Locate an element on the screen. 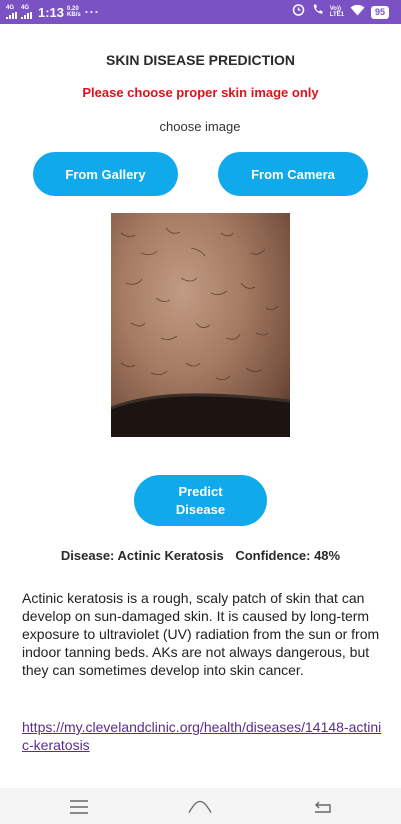 This screenshot has width=401, height=824. battery-level: 95 is located at coordinates (379, 12).